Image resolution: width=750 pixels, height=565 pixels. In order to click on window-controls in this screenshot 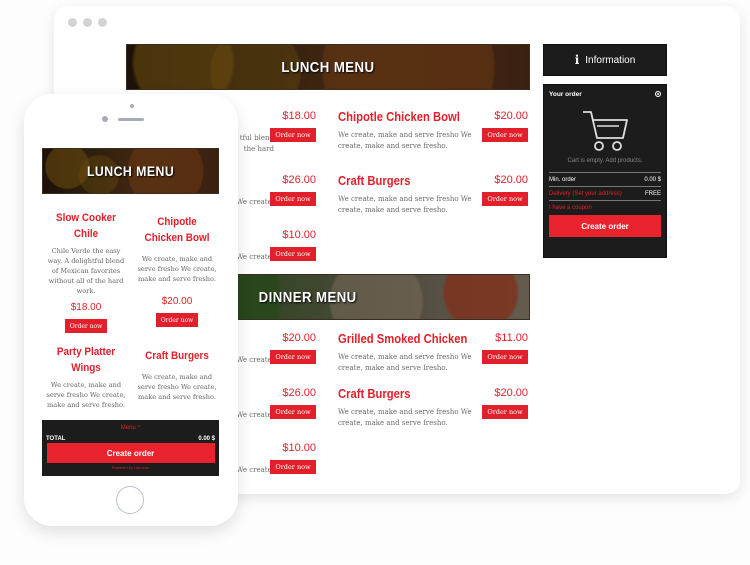, I will do `click(87, 22)`.